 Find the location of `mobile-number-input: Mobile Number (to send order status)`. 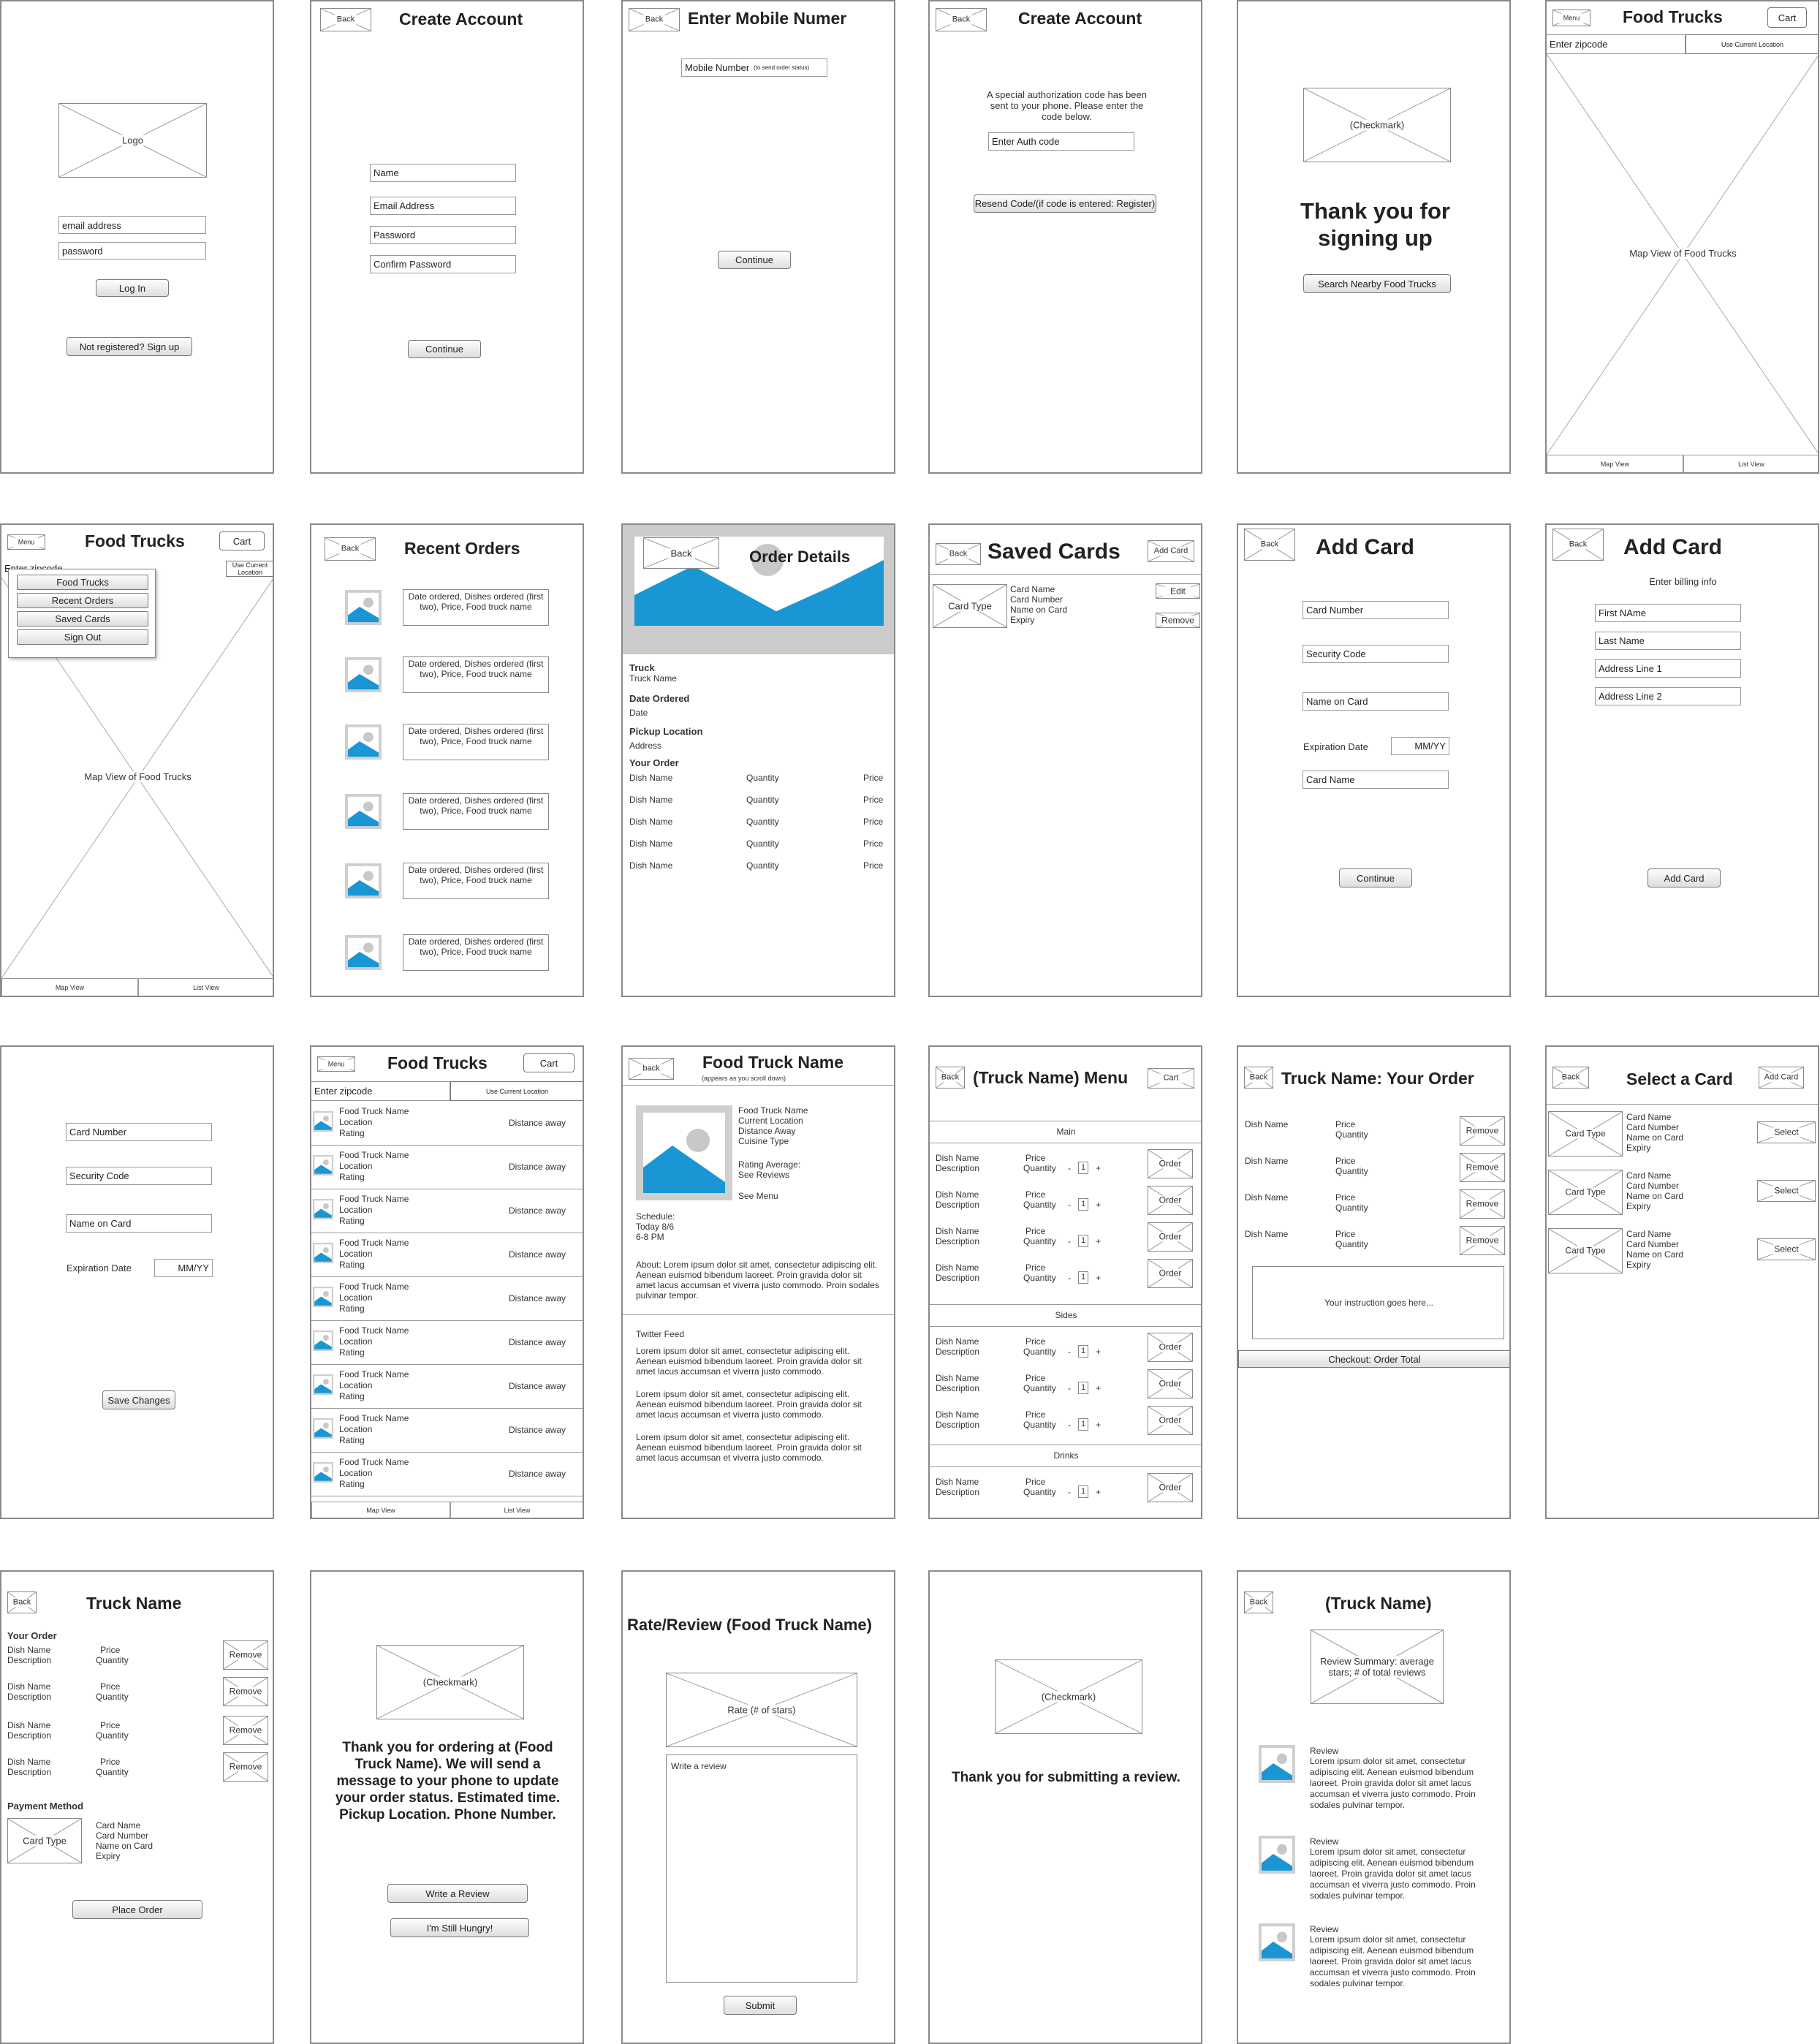

mobile-number-input: Mobile Number (to send order status) is located at coordinates (754, 68).